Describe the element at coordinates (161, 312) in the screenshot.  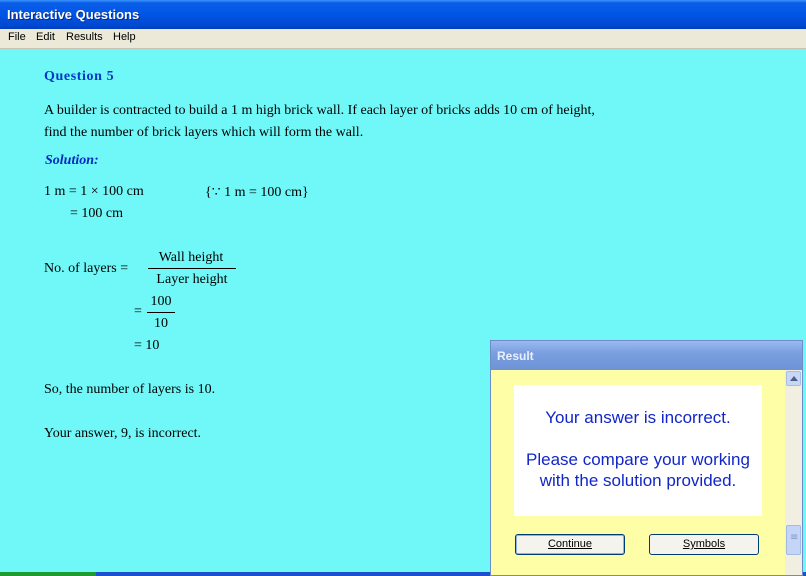
I see `fraction-2-bar` at that location.